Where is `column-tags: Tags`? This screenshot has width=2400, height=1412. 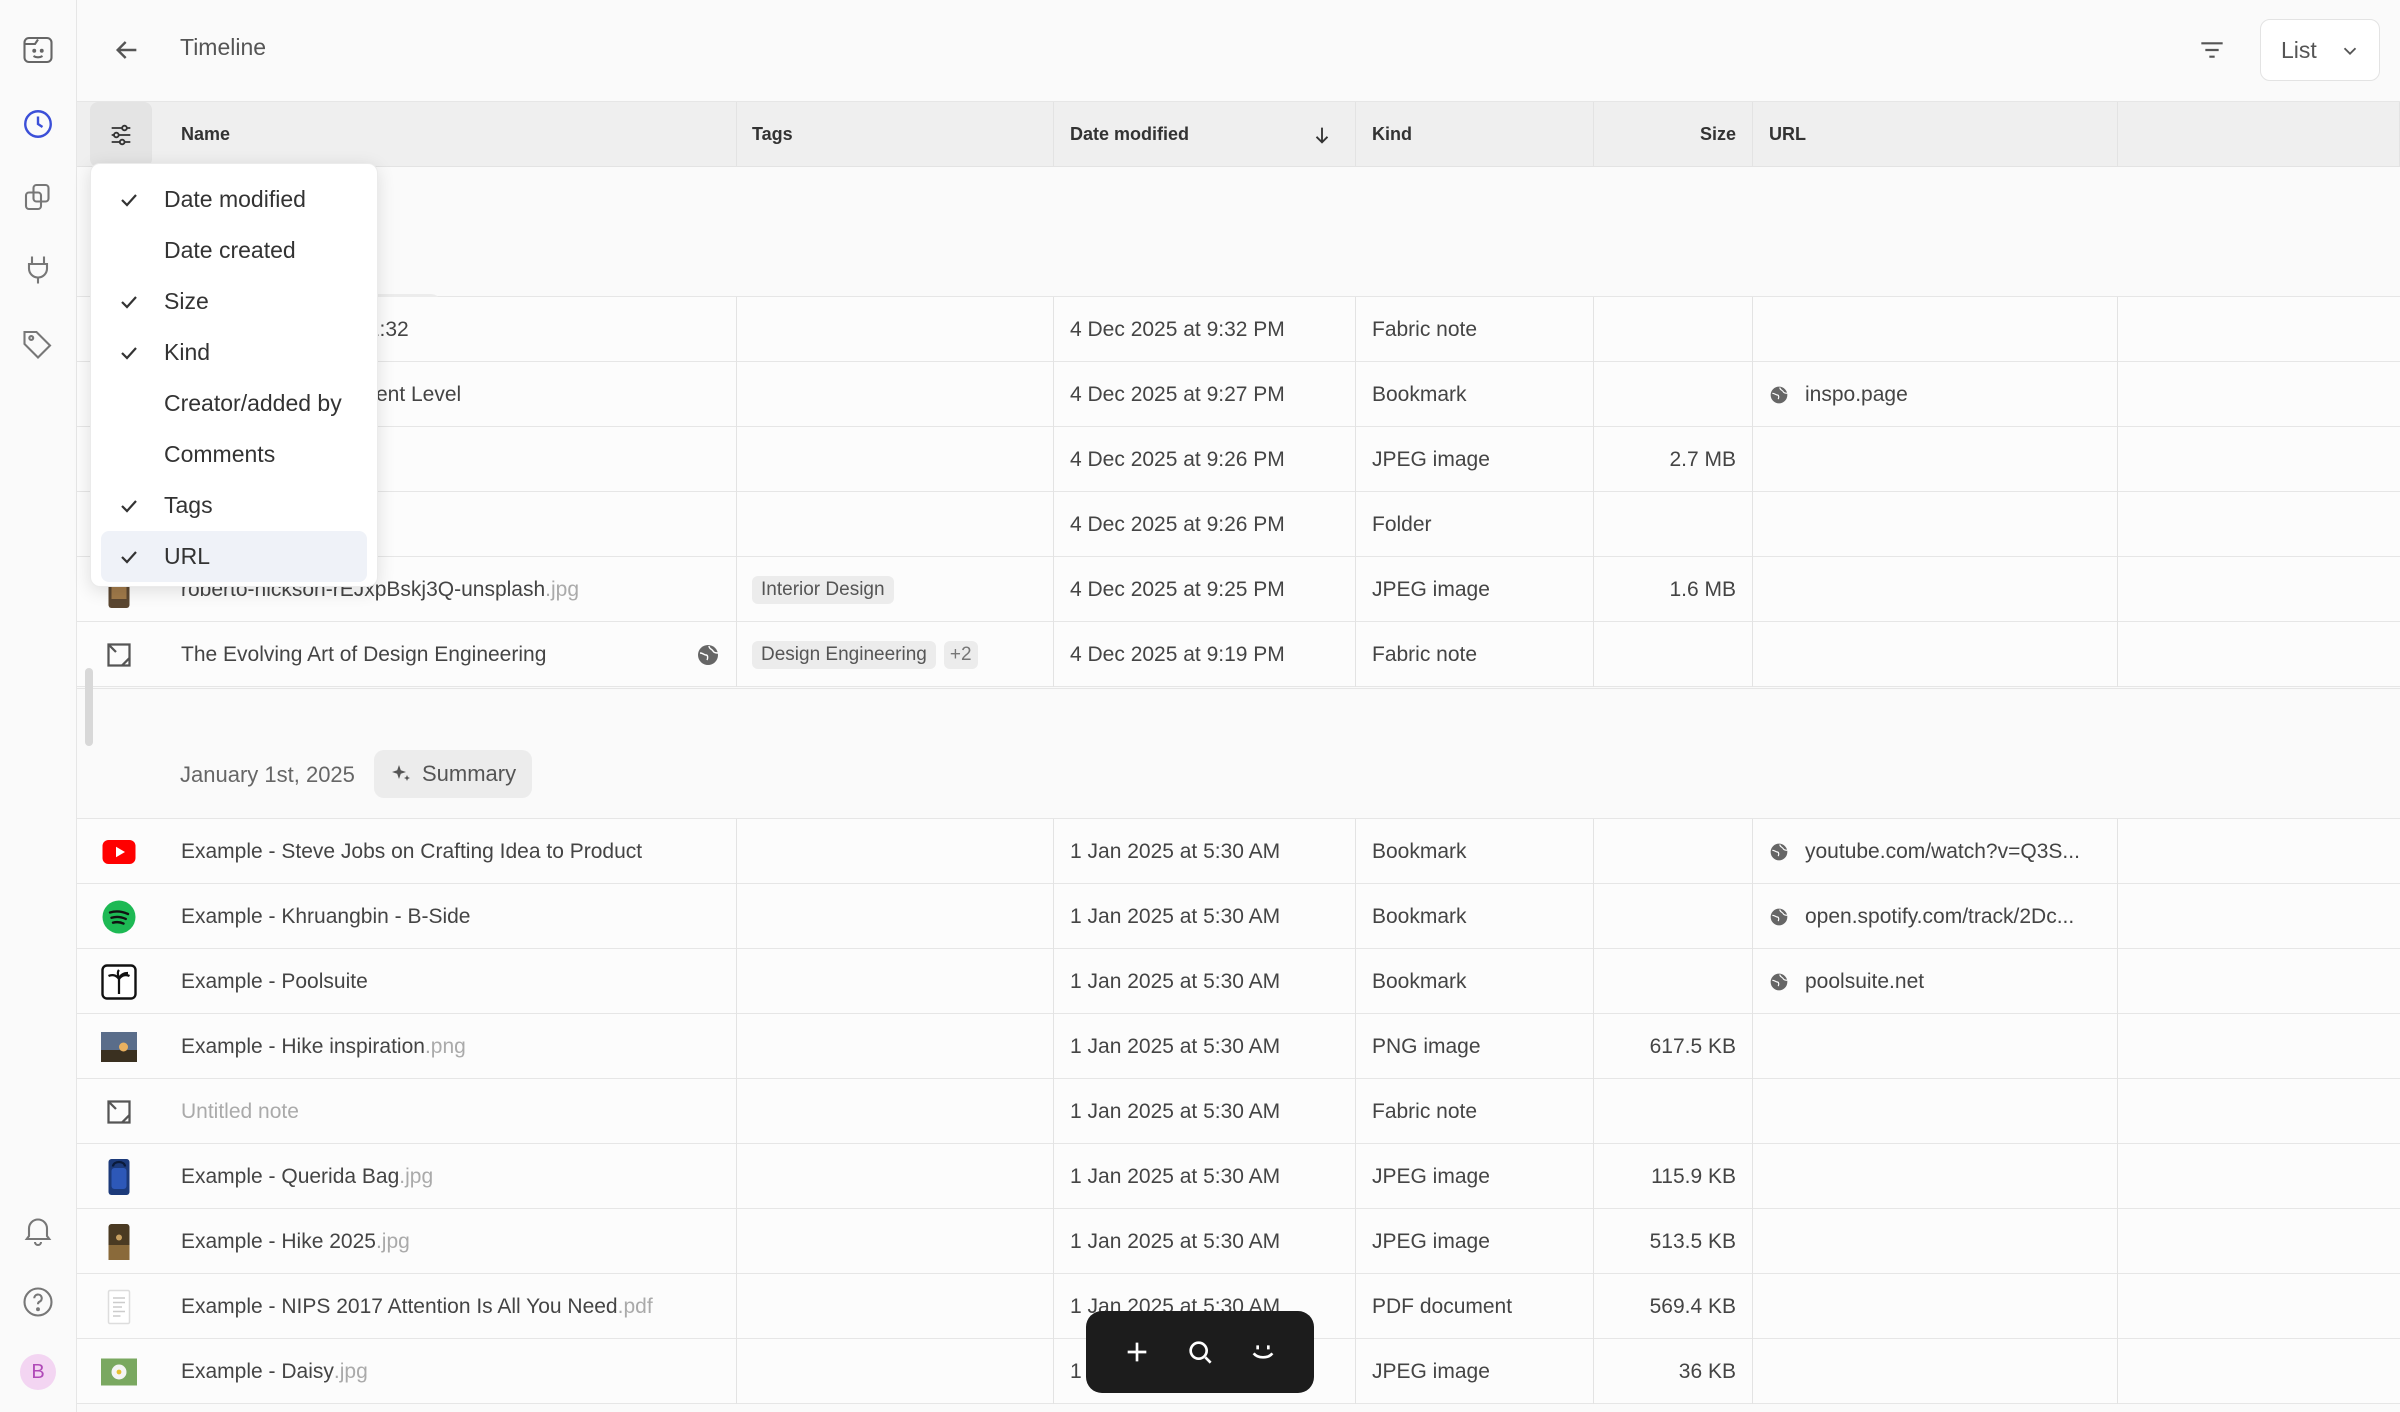
column-tags: Tags is located at coordinates (895, 134).